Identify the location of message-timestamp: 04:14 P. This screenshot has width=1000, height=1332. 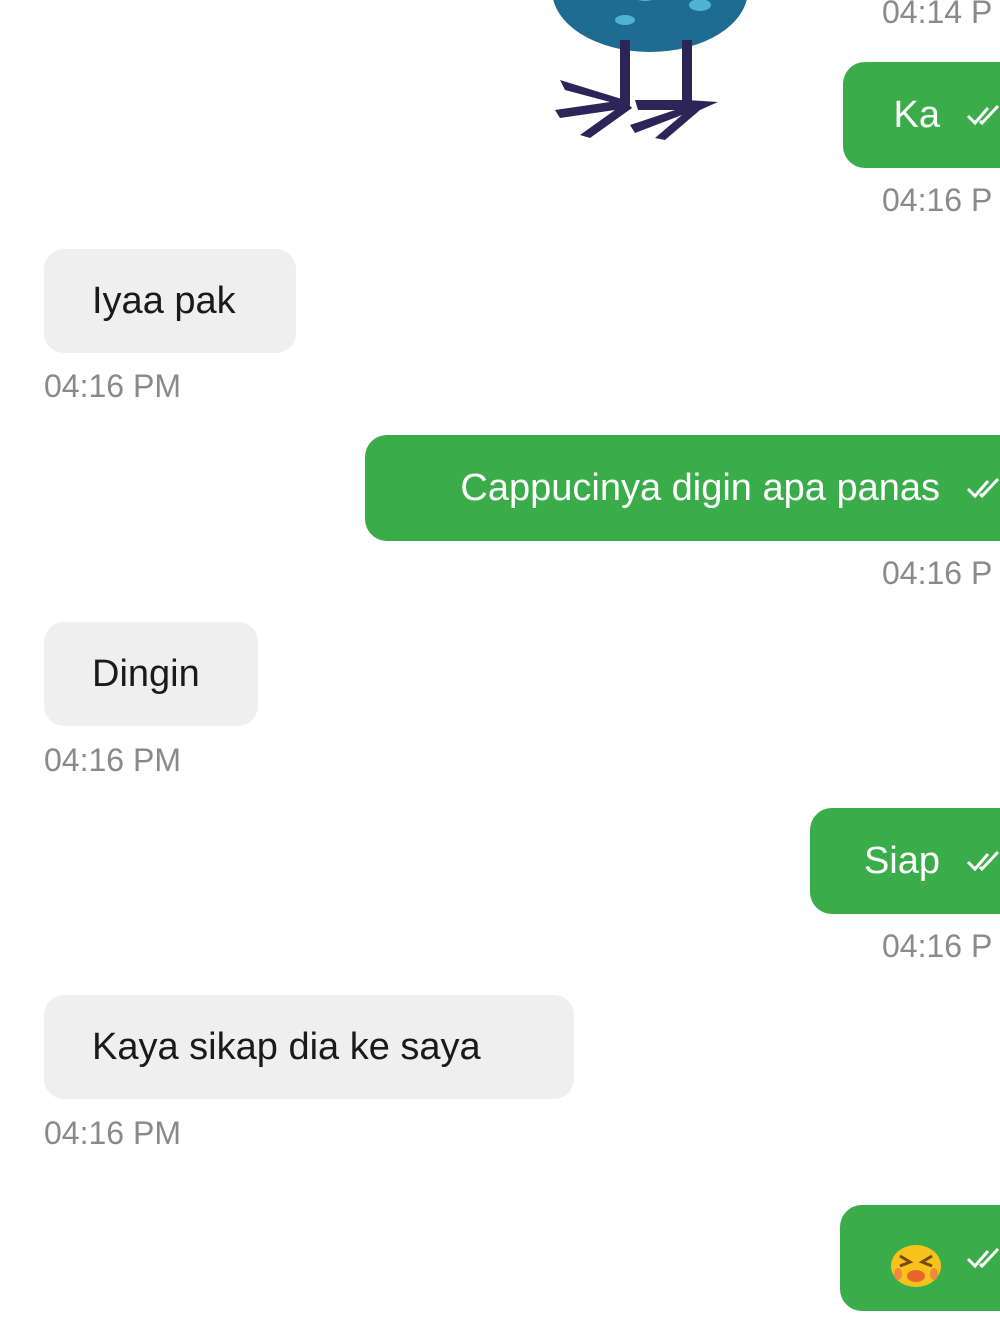
(937, 15).